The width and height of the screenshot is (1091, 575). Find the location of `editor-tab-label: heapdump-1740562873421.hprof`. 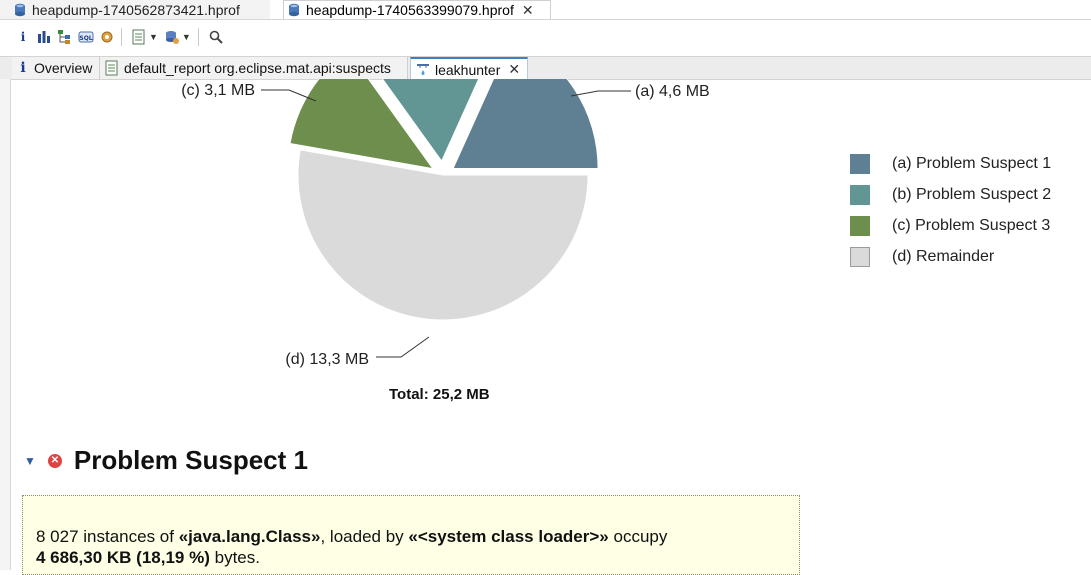

editor-tab-label: heapdump-1740562873421.hprof is located at coordinates (136, 9).